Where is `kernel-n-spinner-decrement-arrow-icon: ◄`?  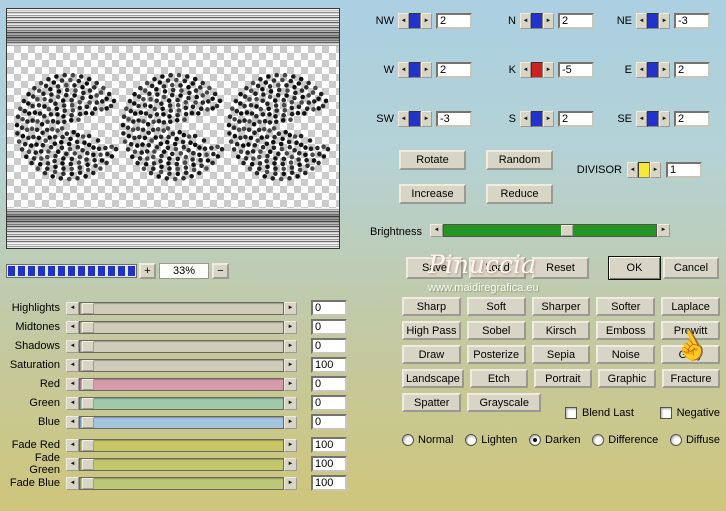 kernel-n-spinner-decrement-arrow-icon: ◄ is located at coordinates (525, 21).